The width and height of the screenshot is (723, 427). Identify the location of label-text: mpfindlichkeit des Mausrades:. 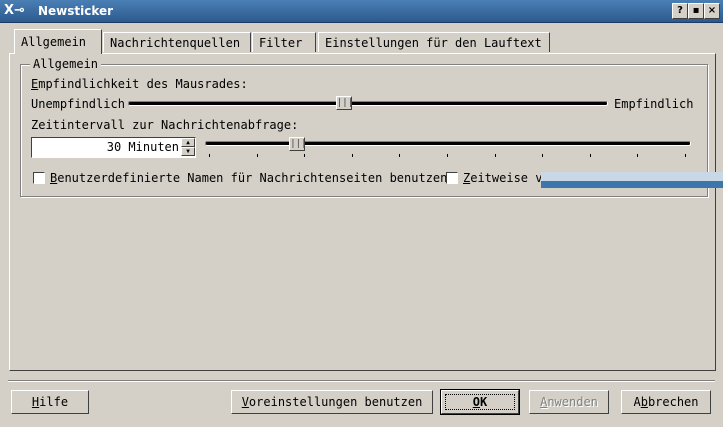
(143, 84).